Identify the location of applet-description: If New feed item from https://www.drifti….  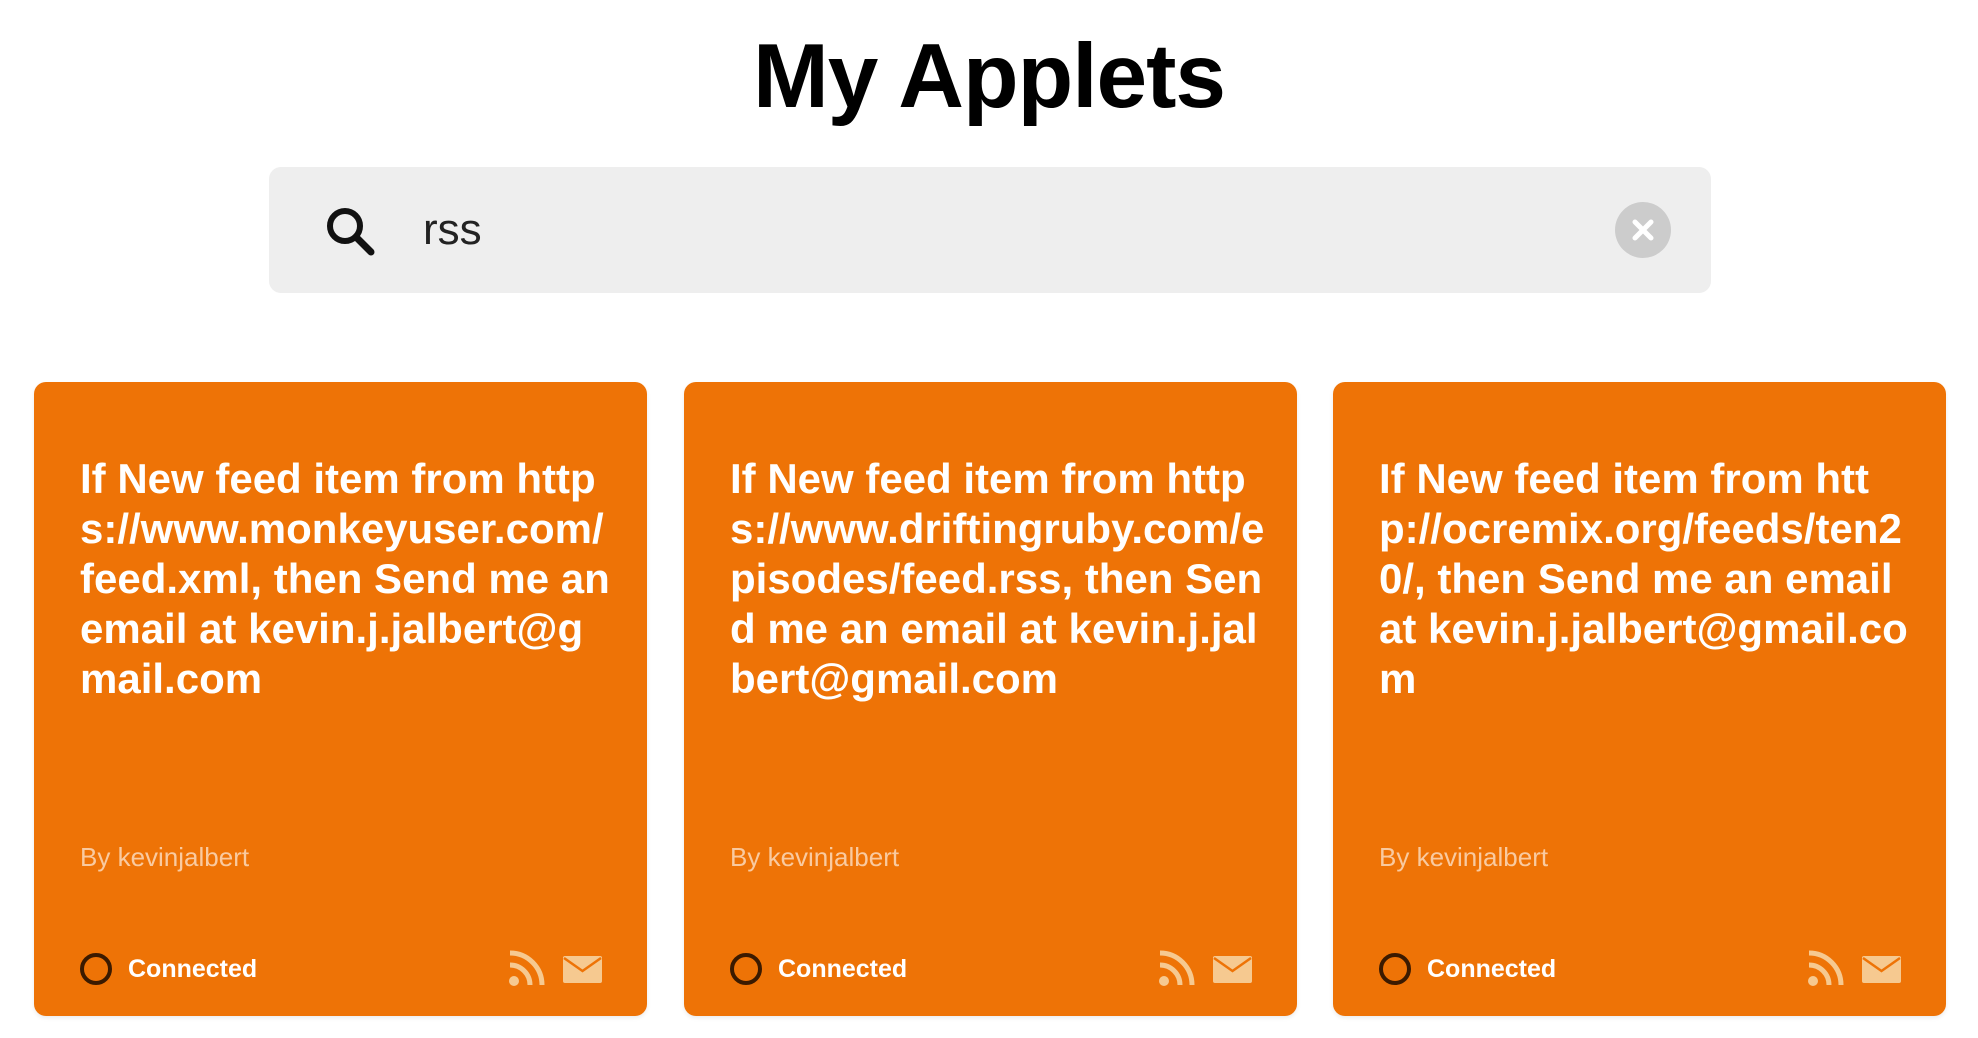
(997, 578).